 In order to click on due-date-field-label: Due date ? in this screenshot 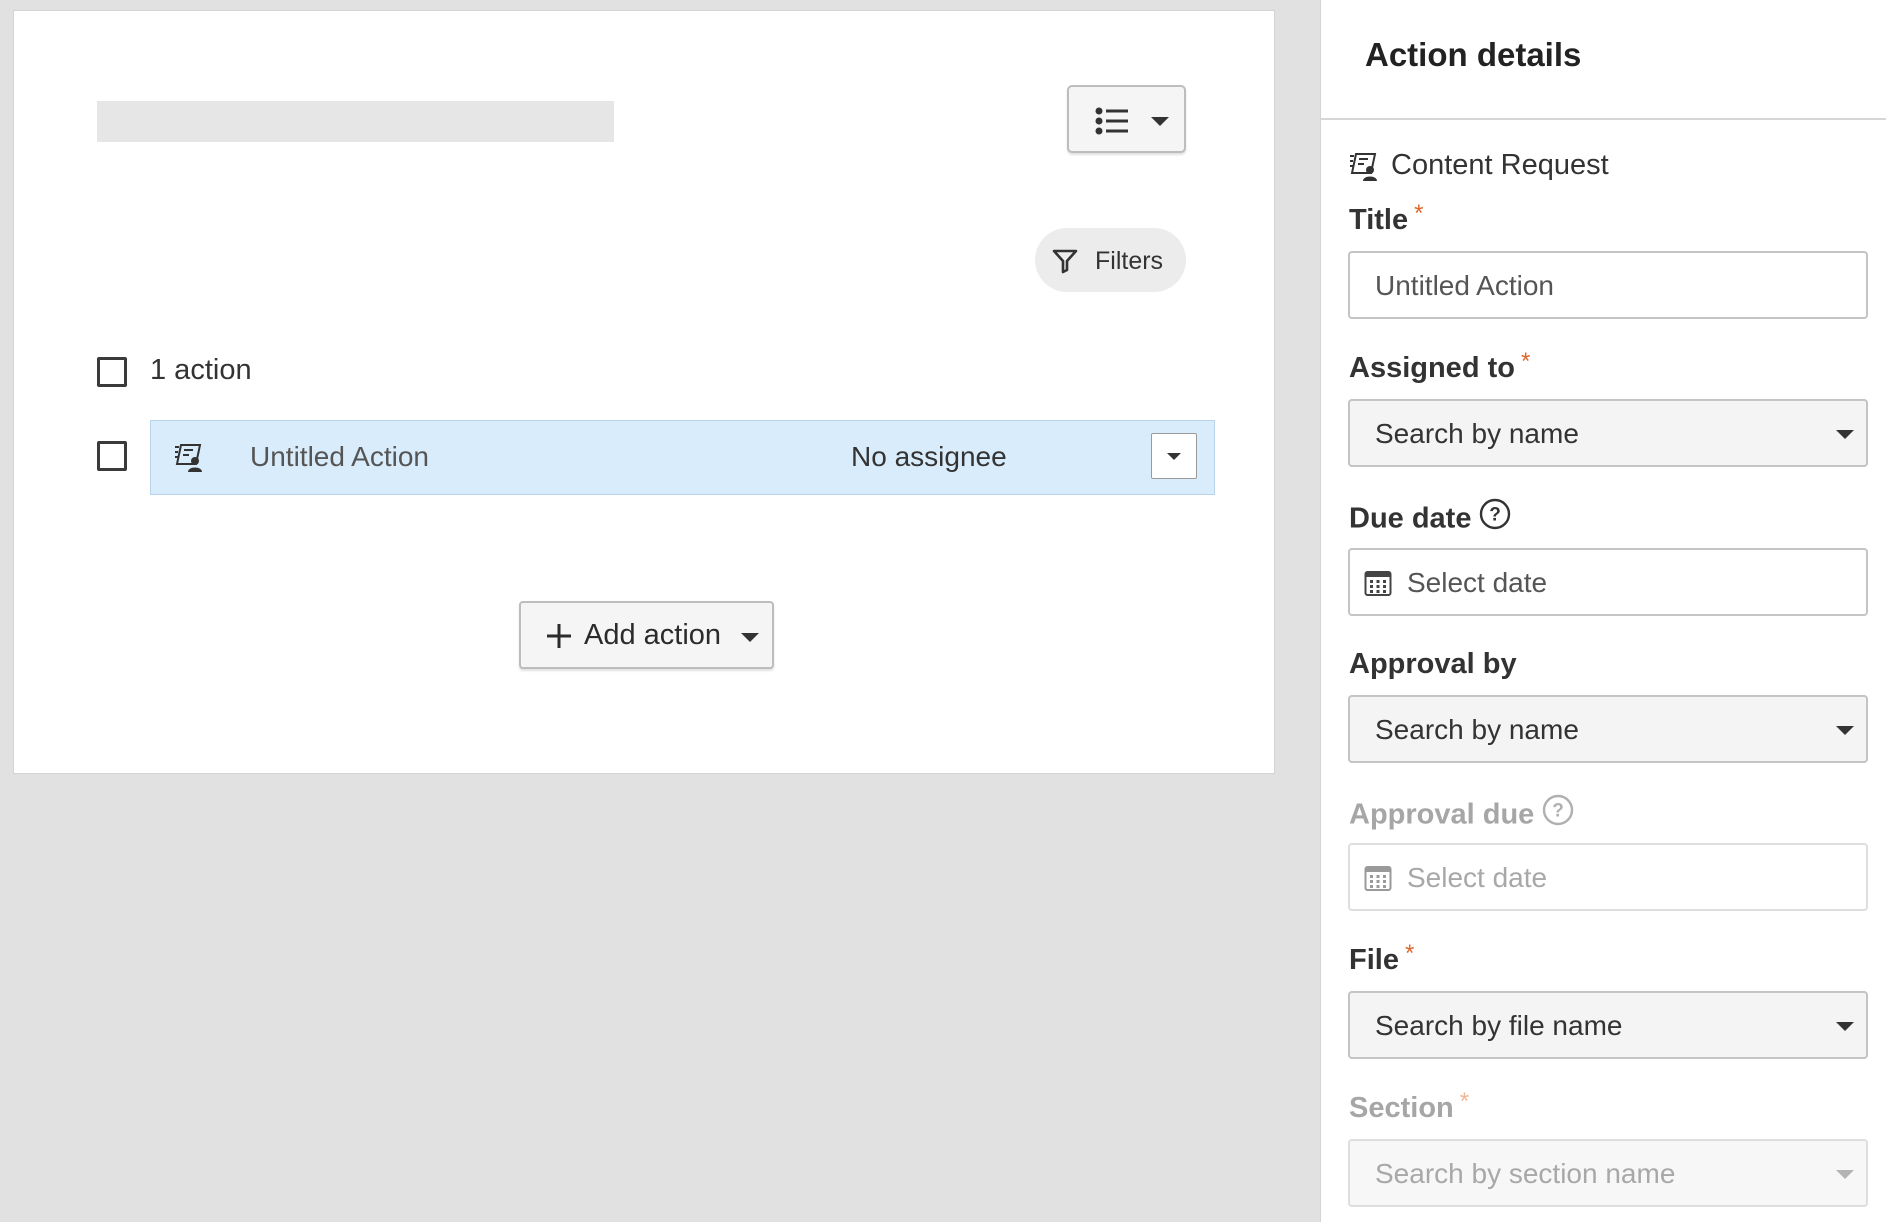, I will do `click(1430, 519)`.